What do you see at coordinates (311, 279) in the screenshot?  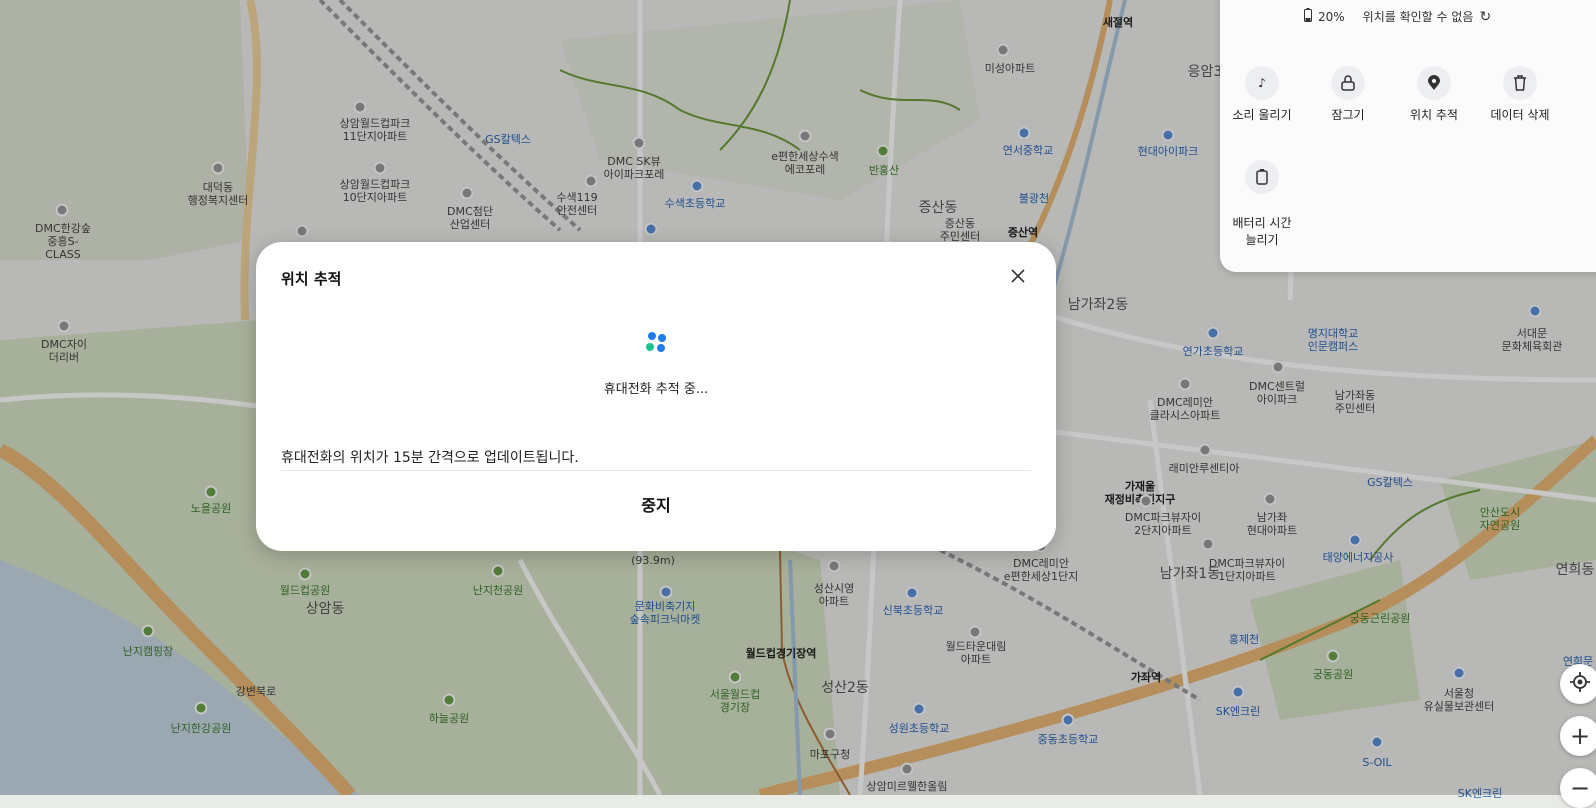 I see `dialog-title: 위치 추적` at bounding box center [311, 279].